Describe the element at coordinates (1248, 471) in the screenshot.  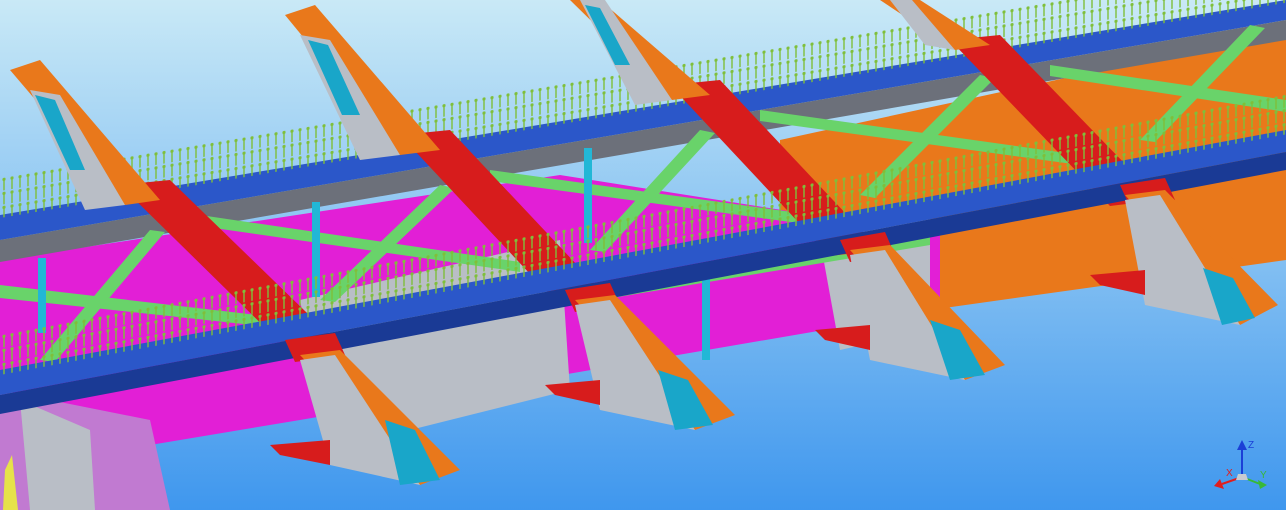
I see `axis-triad-icon: Z X Y` at that location.